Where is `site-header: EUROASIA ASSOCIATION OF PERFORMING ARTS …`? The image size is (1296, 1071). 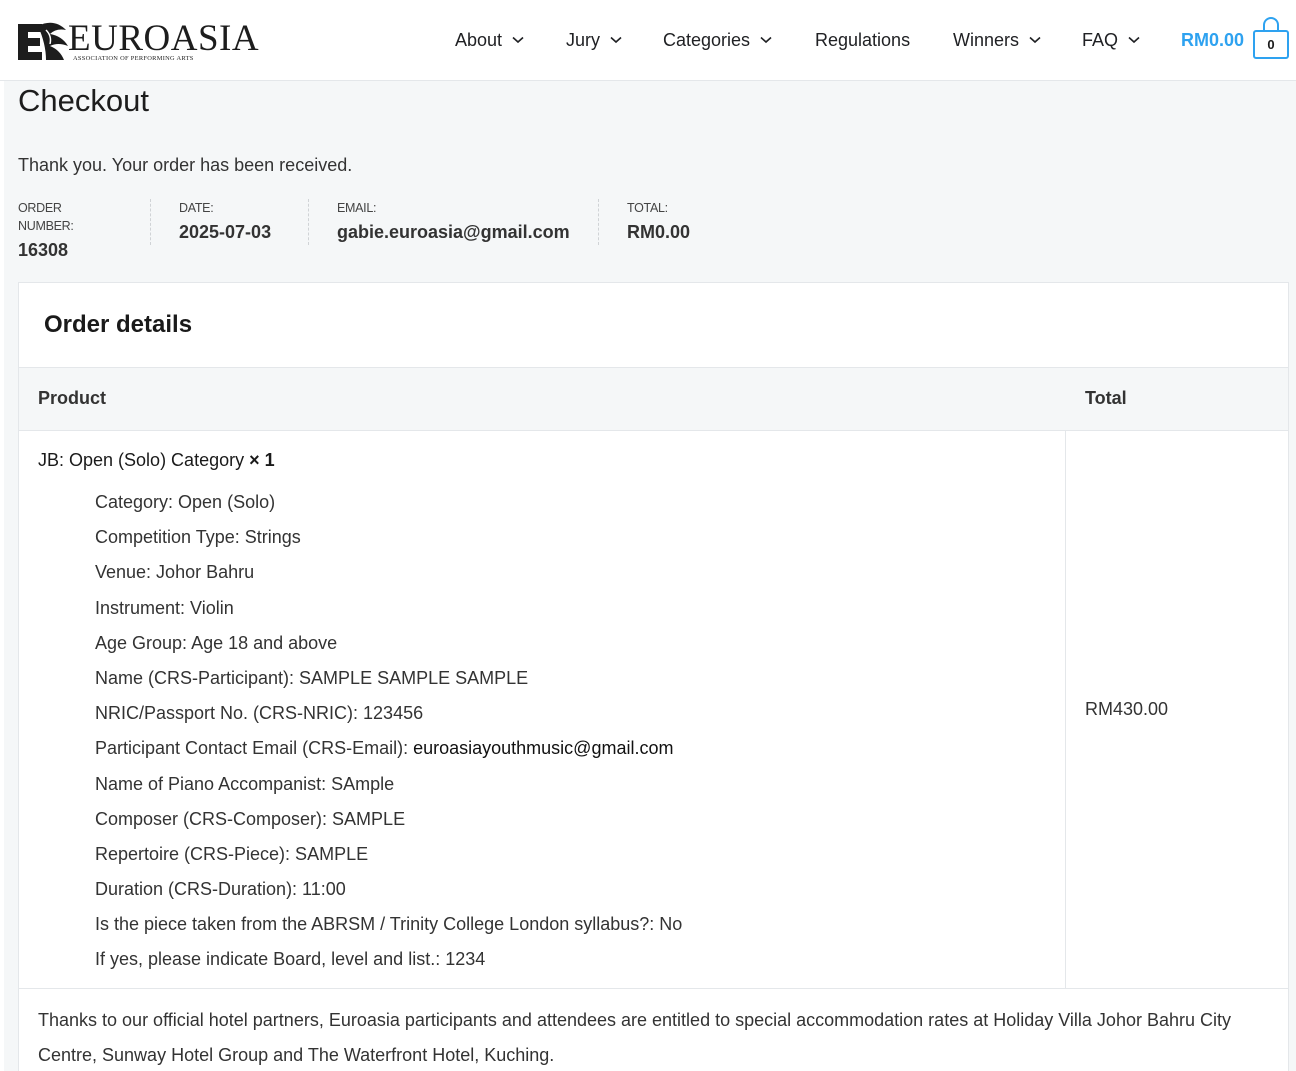 site-header: EUROASIA ASSOCIATION OF PERFORMING ARTS … is located at coordinates (648, 40).